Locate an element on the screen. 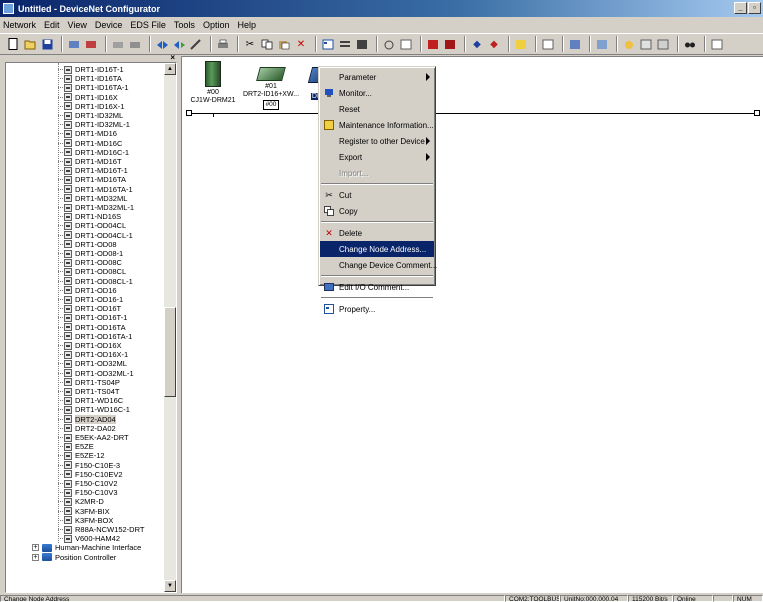  find-icon is located at coordinates (663, 44).